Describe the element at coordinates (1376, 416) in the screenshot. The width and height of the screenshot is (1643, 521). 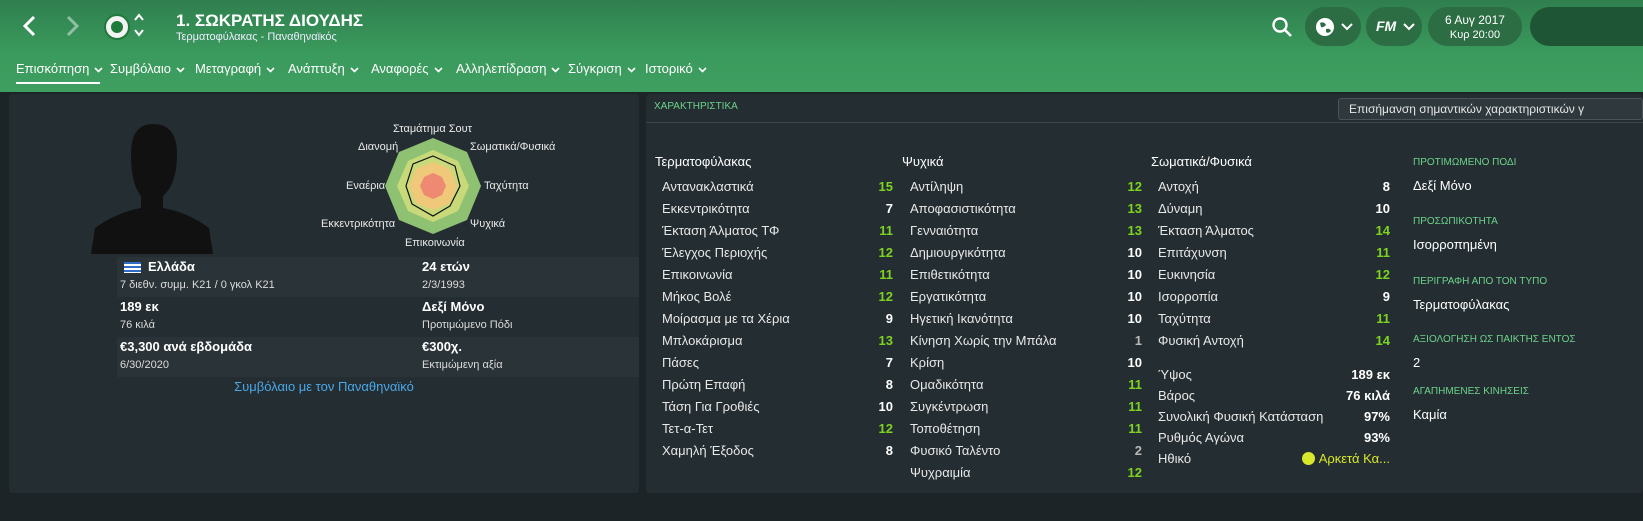
I see `attribute-value: 97%` at that location.